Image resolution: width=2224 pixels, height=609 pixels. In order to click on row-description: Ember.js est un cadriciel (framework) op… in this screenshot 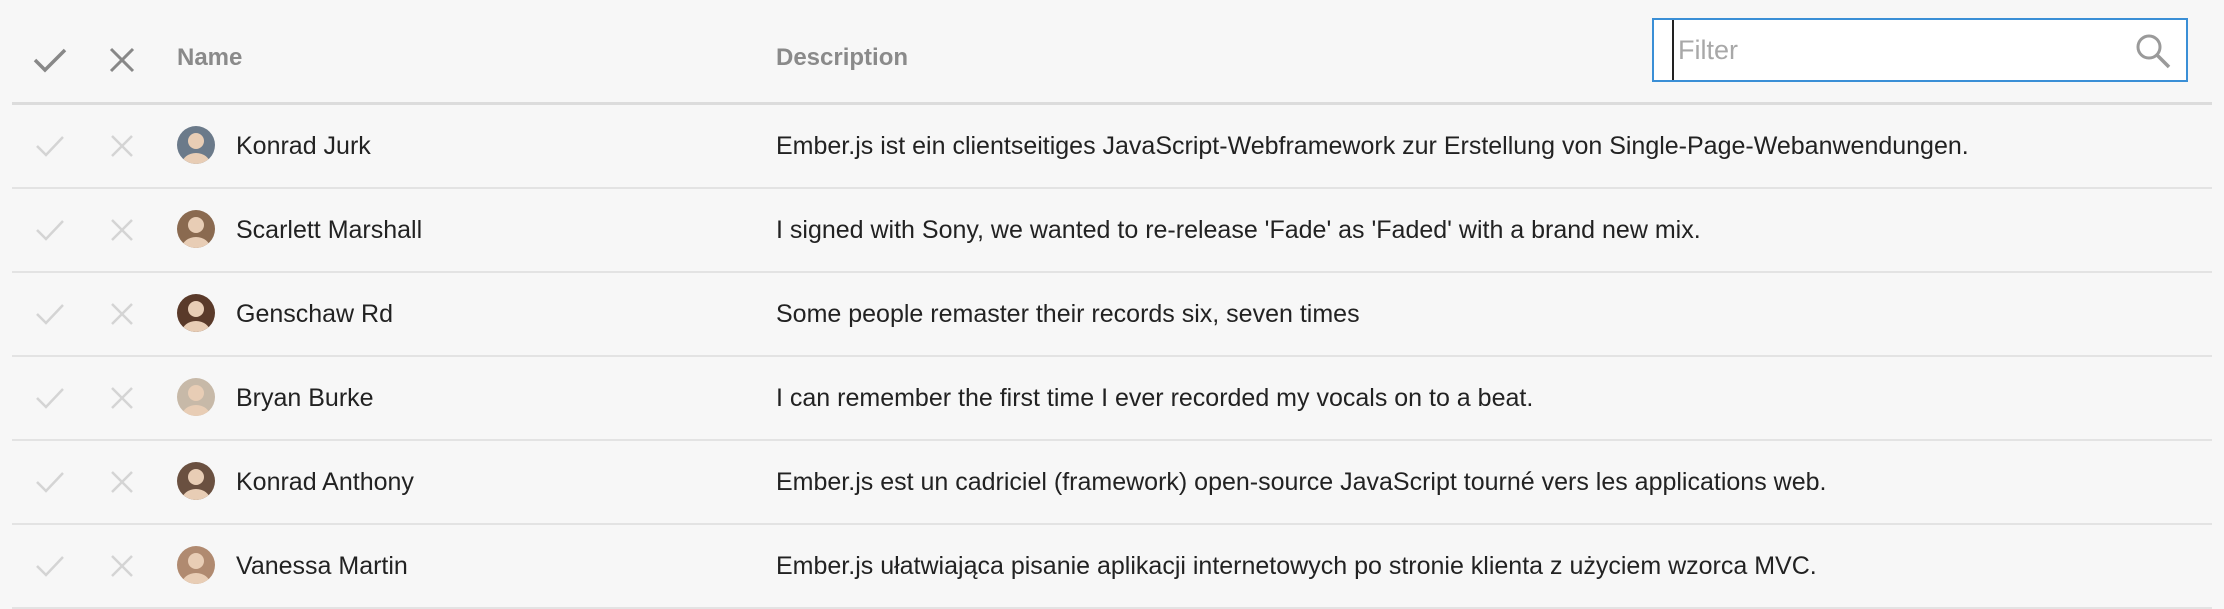, I will do `click(1301, 481)`.